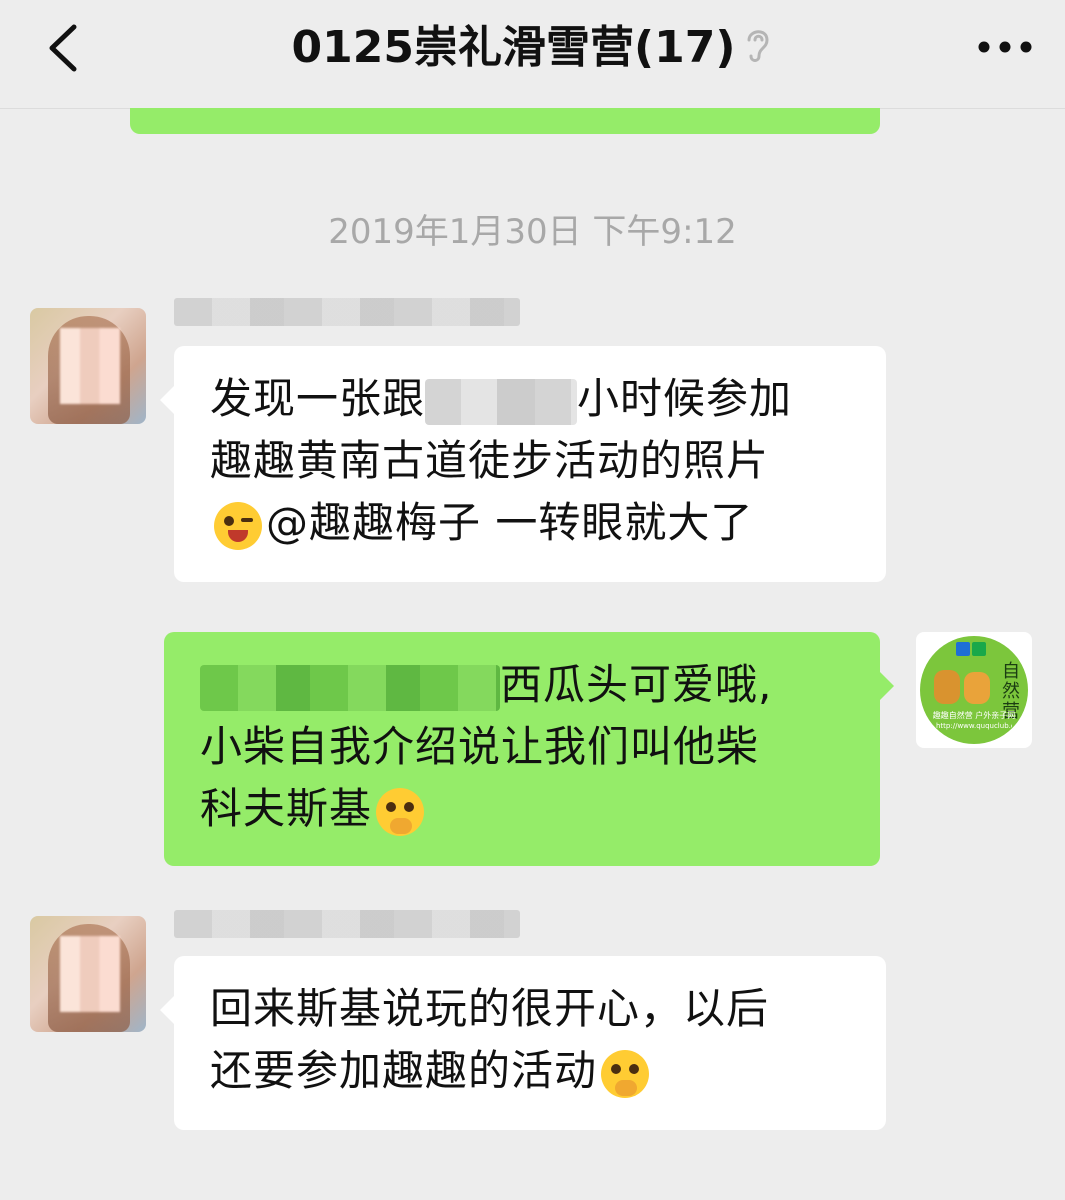 This screenshot has height=1200, width=1065. I want to click on chat-title: 0125崇礼滑雪营(17), so click(532, 49).